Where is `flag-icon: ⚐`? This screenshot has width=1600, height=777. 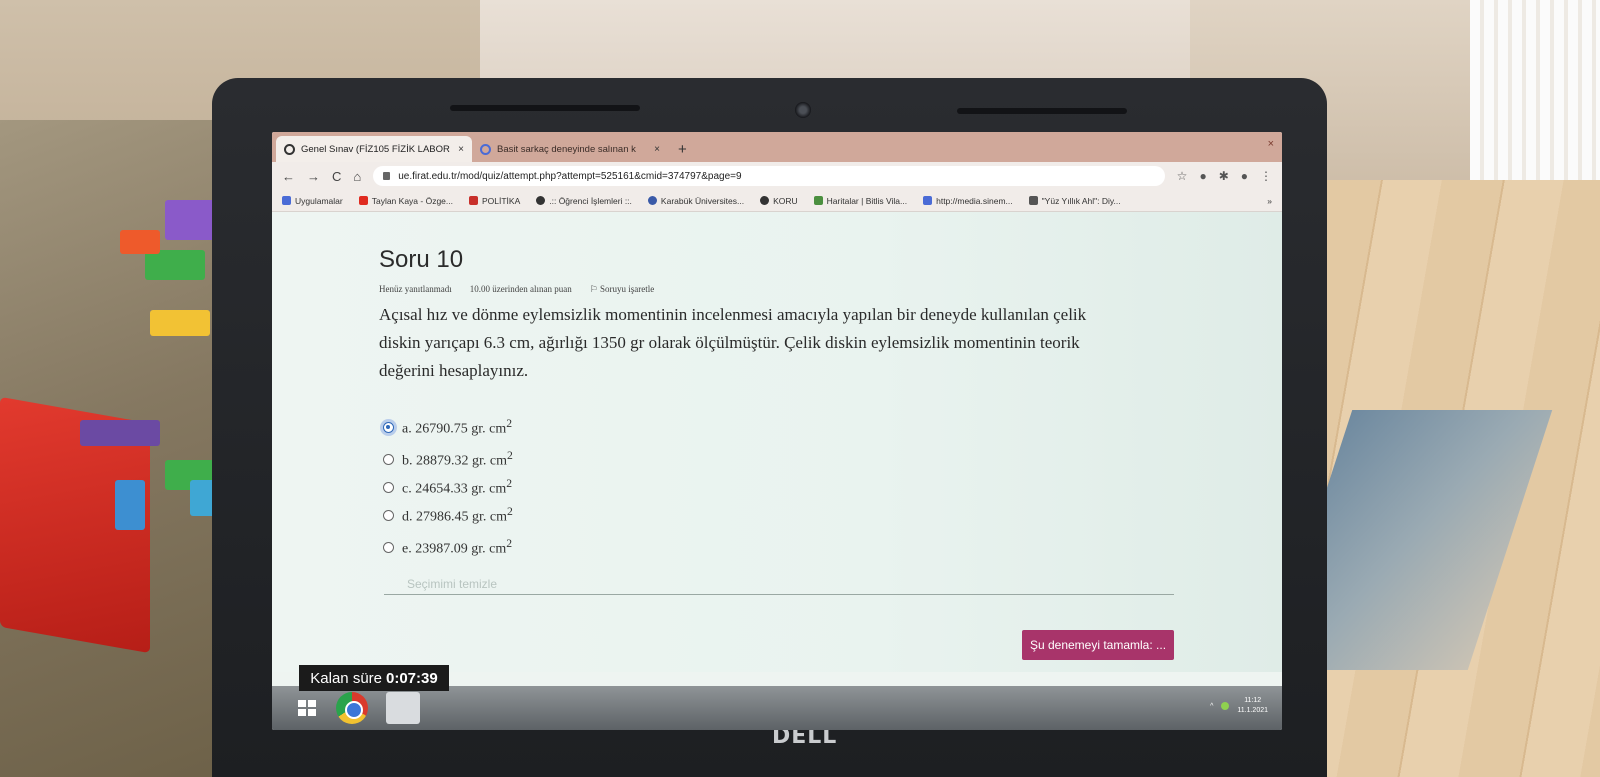 flag-icon: ⚐ is located at coordinates (595, 289).